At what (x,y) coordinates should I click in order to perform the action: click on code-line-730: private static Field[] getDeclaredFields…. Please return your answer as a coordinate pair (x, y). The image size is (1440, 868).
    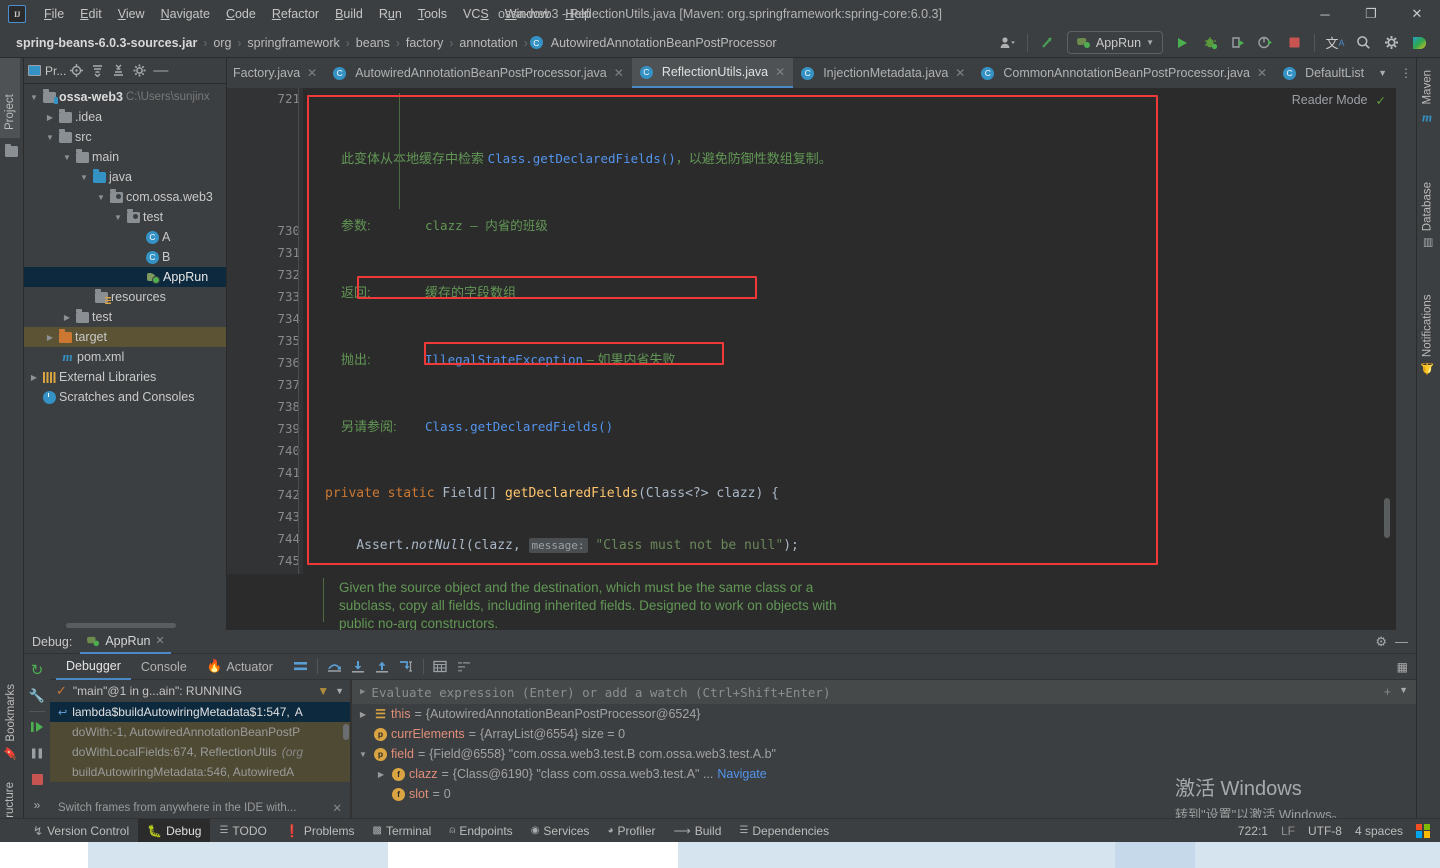
    Looking at the image, I should click on (849, 494).